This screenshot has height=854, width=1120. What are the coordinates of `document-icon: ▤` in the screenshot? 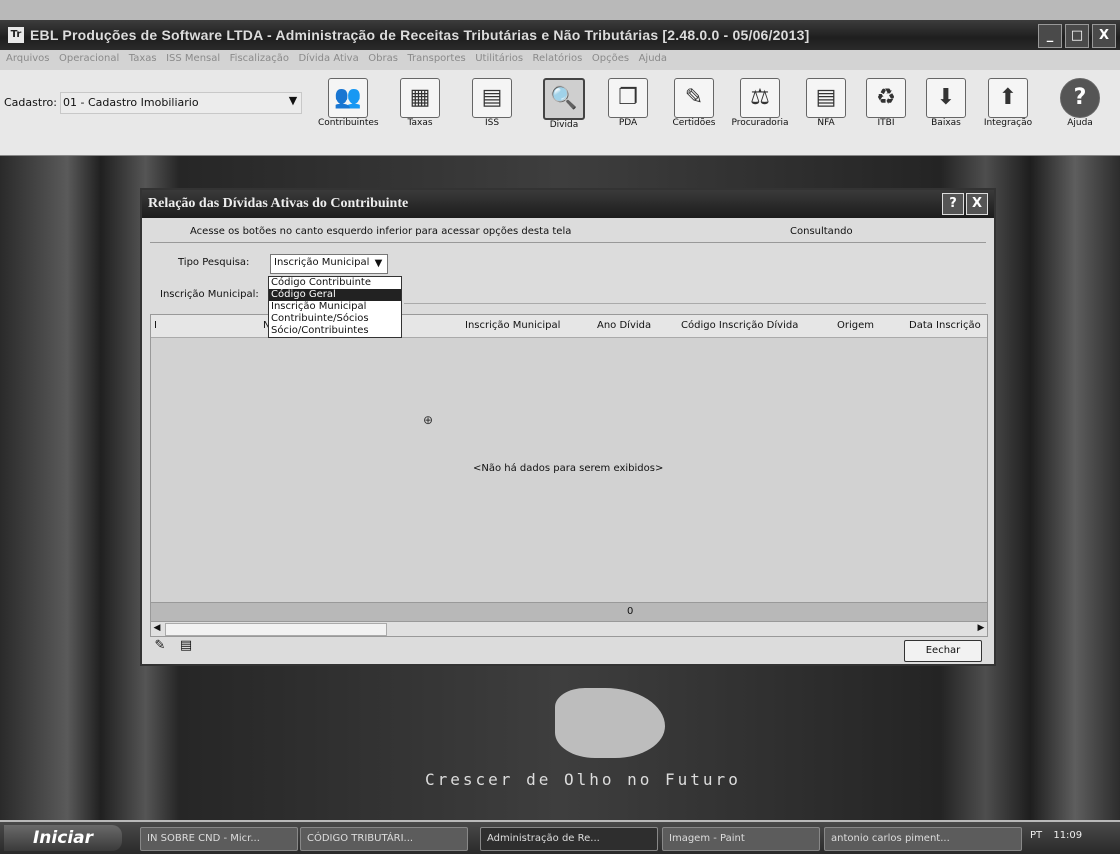 It's located at (492, 98).